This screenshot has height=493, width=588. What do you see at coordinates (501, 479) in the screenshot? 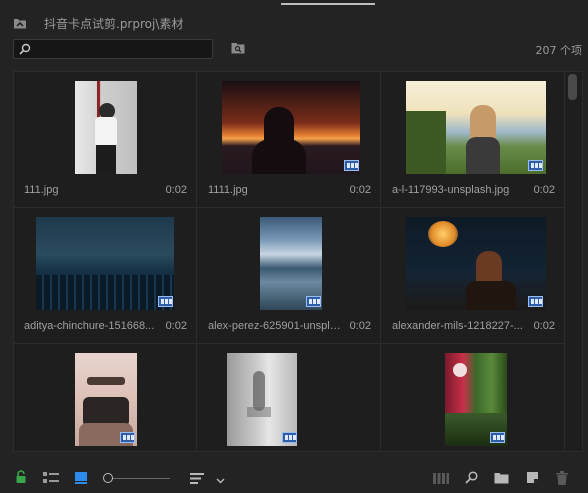
I see `new-bin-icon` at bounding box center [501, 479].